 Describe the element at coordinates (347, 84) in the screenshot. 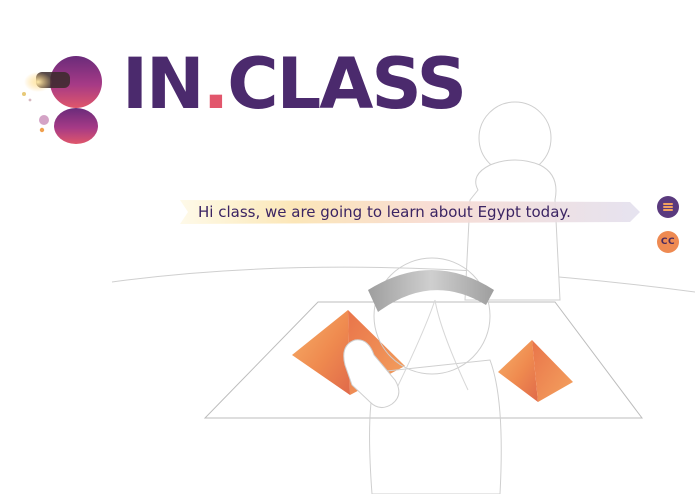

I see `brand-name-rest: CLASS` at that location.